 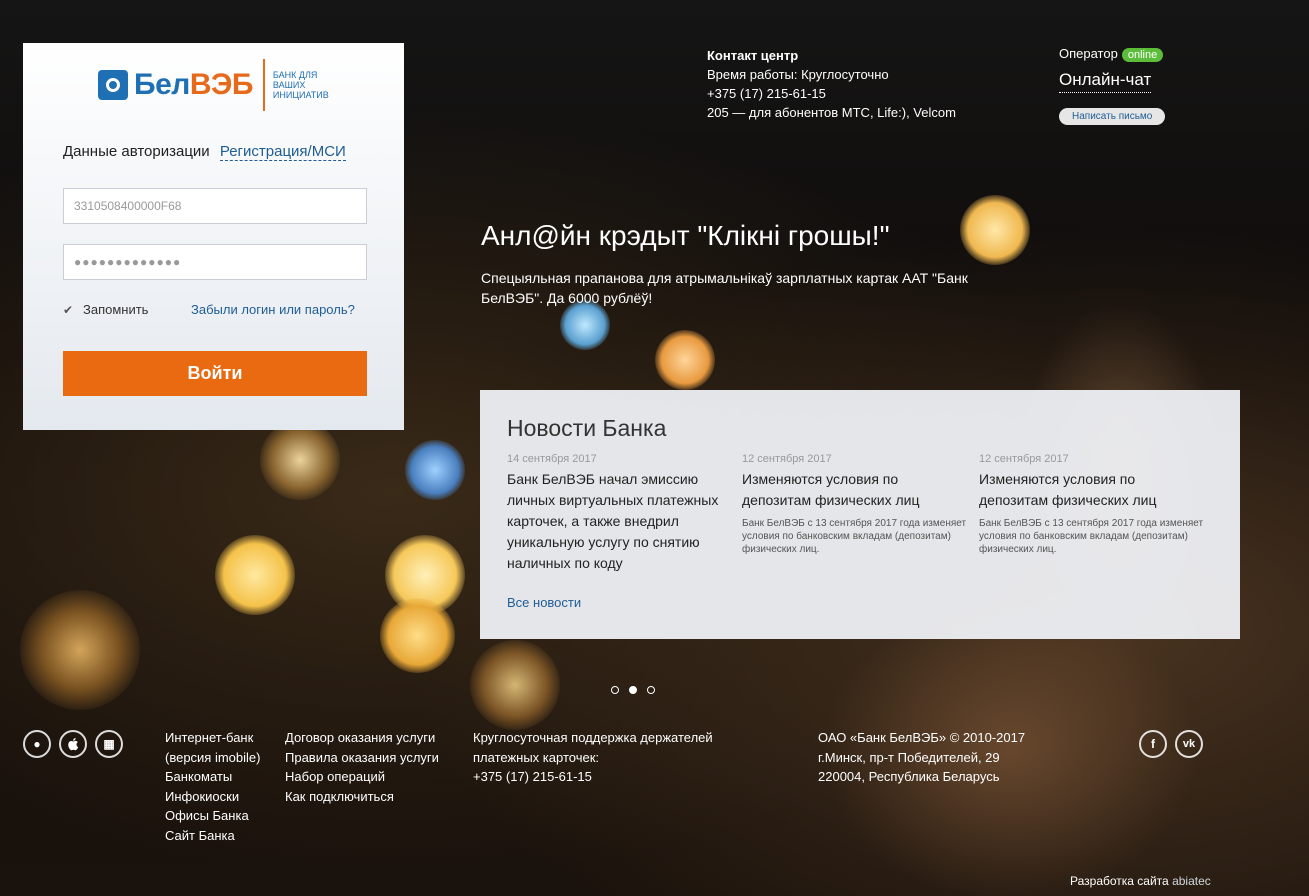 What do you see at coordinates (282, 152) in the screenshot?
I see `tab-registration: Регистрация/МСИ` at bounding box center [282, 152].